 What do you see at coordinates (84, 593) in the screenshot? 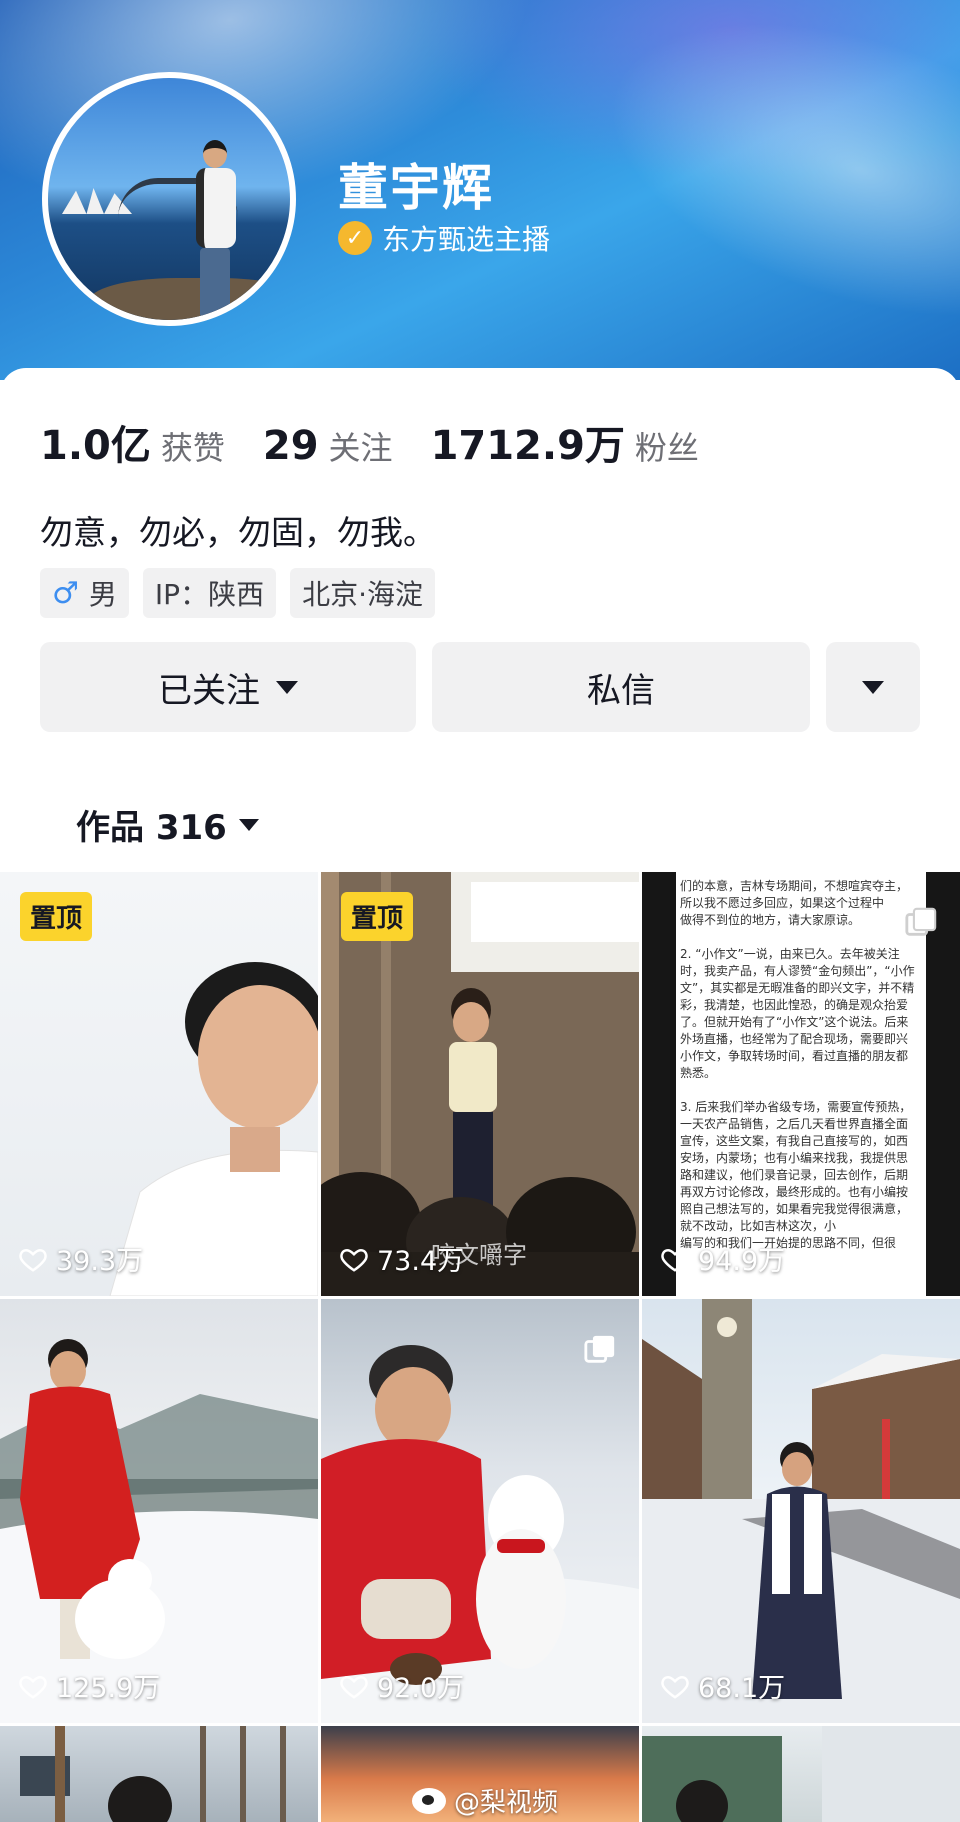
I see `tag-gender: ♂ 男` at bounding box center [84, 593].